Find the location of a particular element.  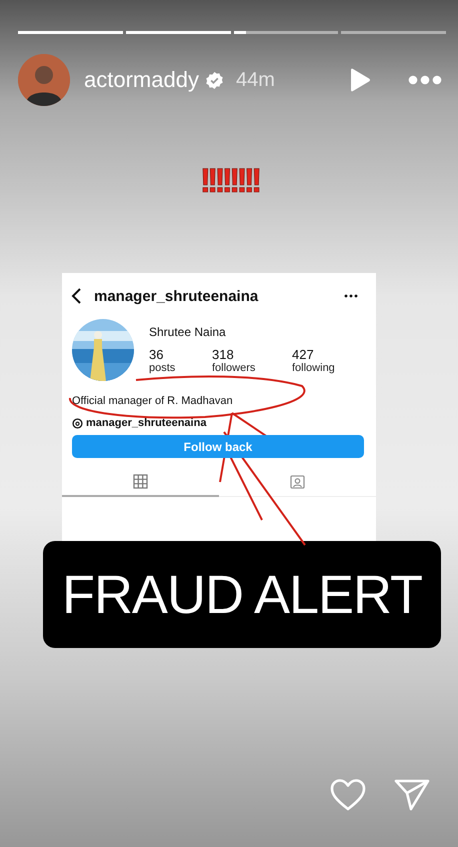

stat-count: 427 is located at coordinates (303, 354).